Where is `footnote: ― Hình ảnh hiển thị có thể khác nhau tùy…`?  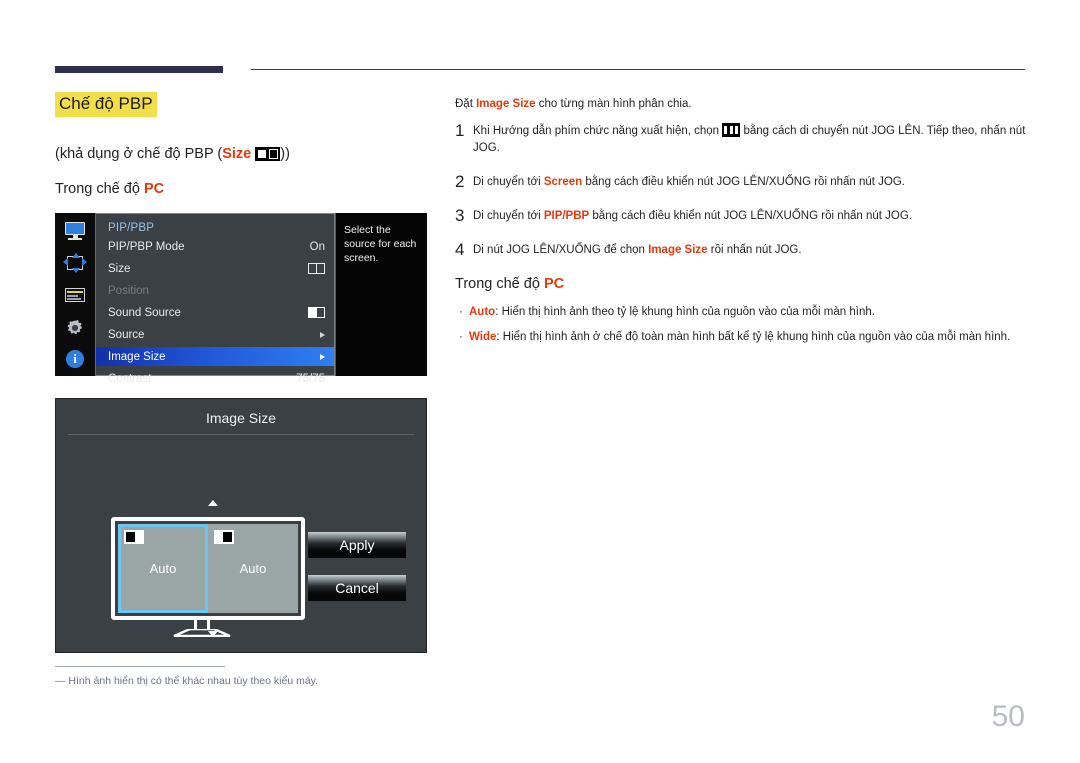 footnote: ― Hình ảnh hiển thị có thể khác nhau tùy… is located at coordinates (225, 676).